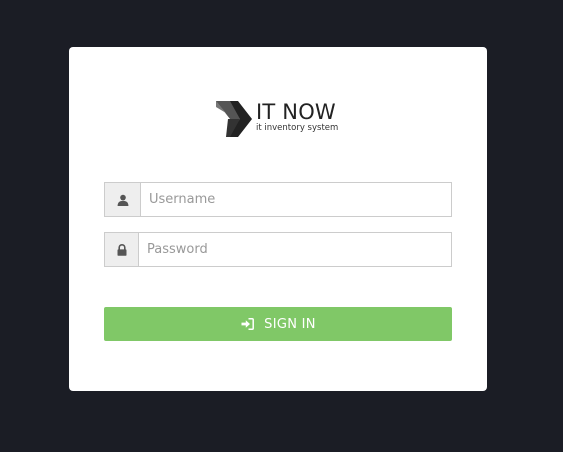 The width and height of the screenshot is (563, 452). I want to click on password-field-group, so click(278, 249).